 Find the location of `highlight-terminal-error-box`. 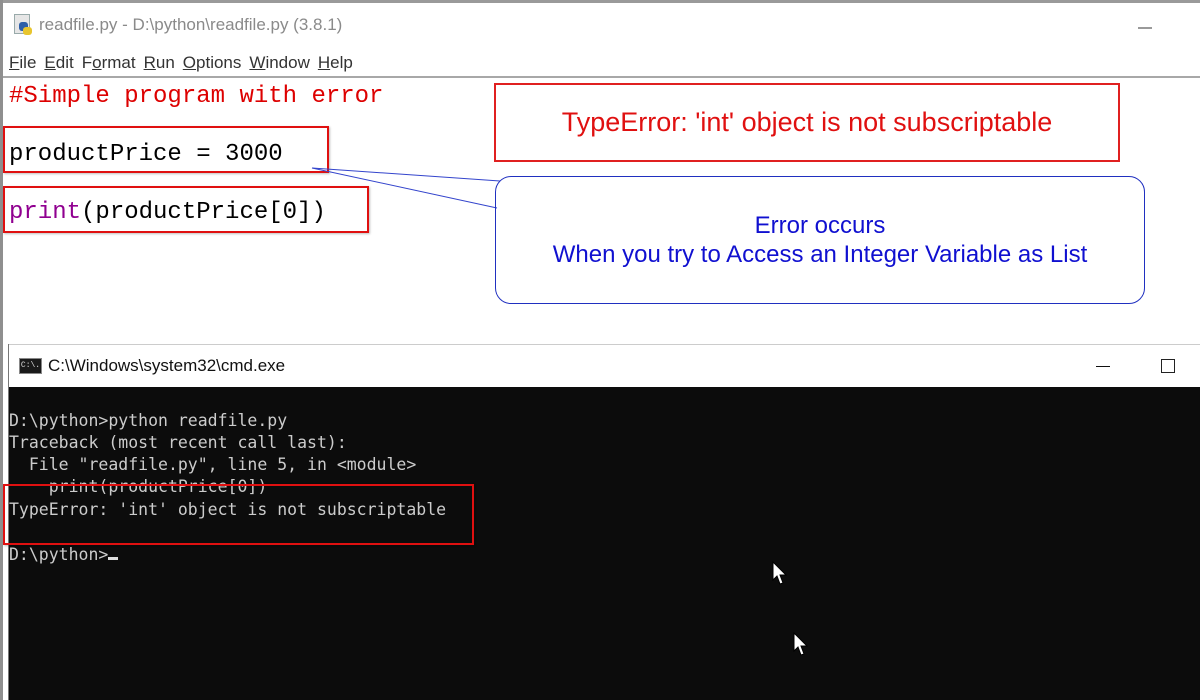

highlight-terminal-error-box is located at coordinates (238, 514).